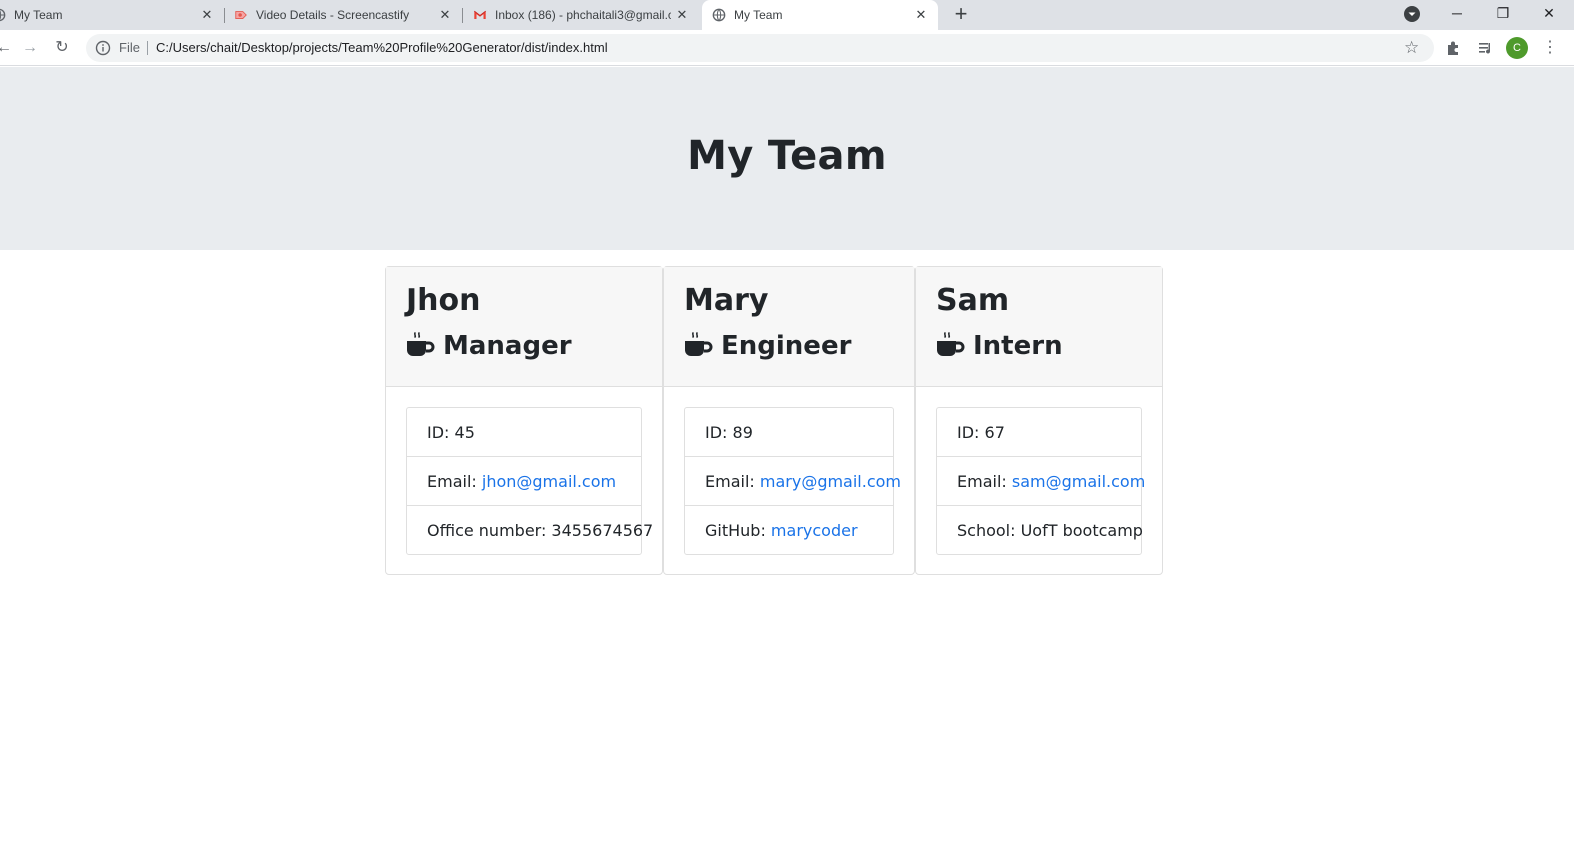 The height and width of the screenshot is (851, 1574). I want to click on minimize-icon: ─, so click(1457, 15).